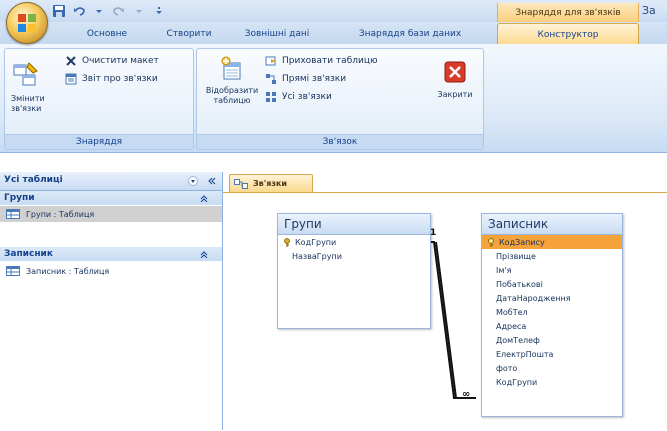 The width and height of the screenshot is (667, 431). What do you see at coordinates (28, 254) in the screenshot?
I see `nav-group-name: Записник` at bounding box center [28, 254].